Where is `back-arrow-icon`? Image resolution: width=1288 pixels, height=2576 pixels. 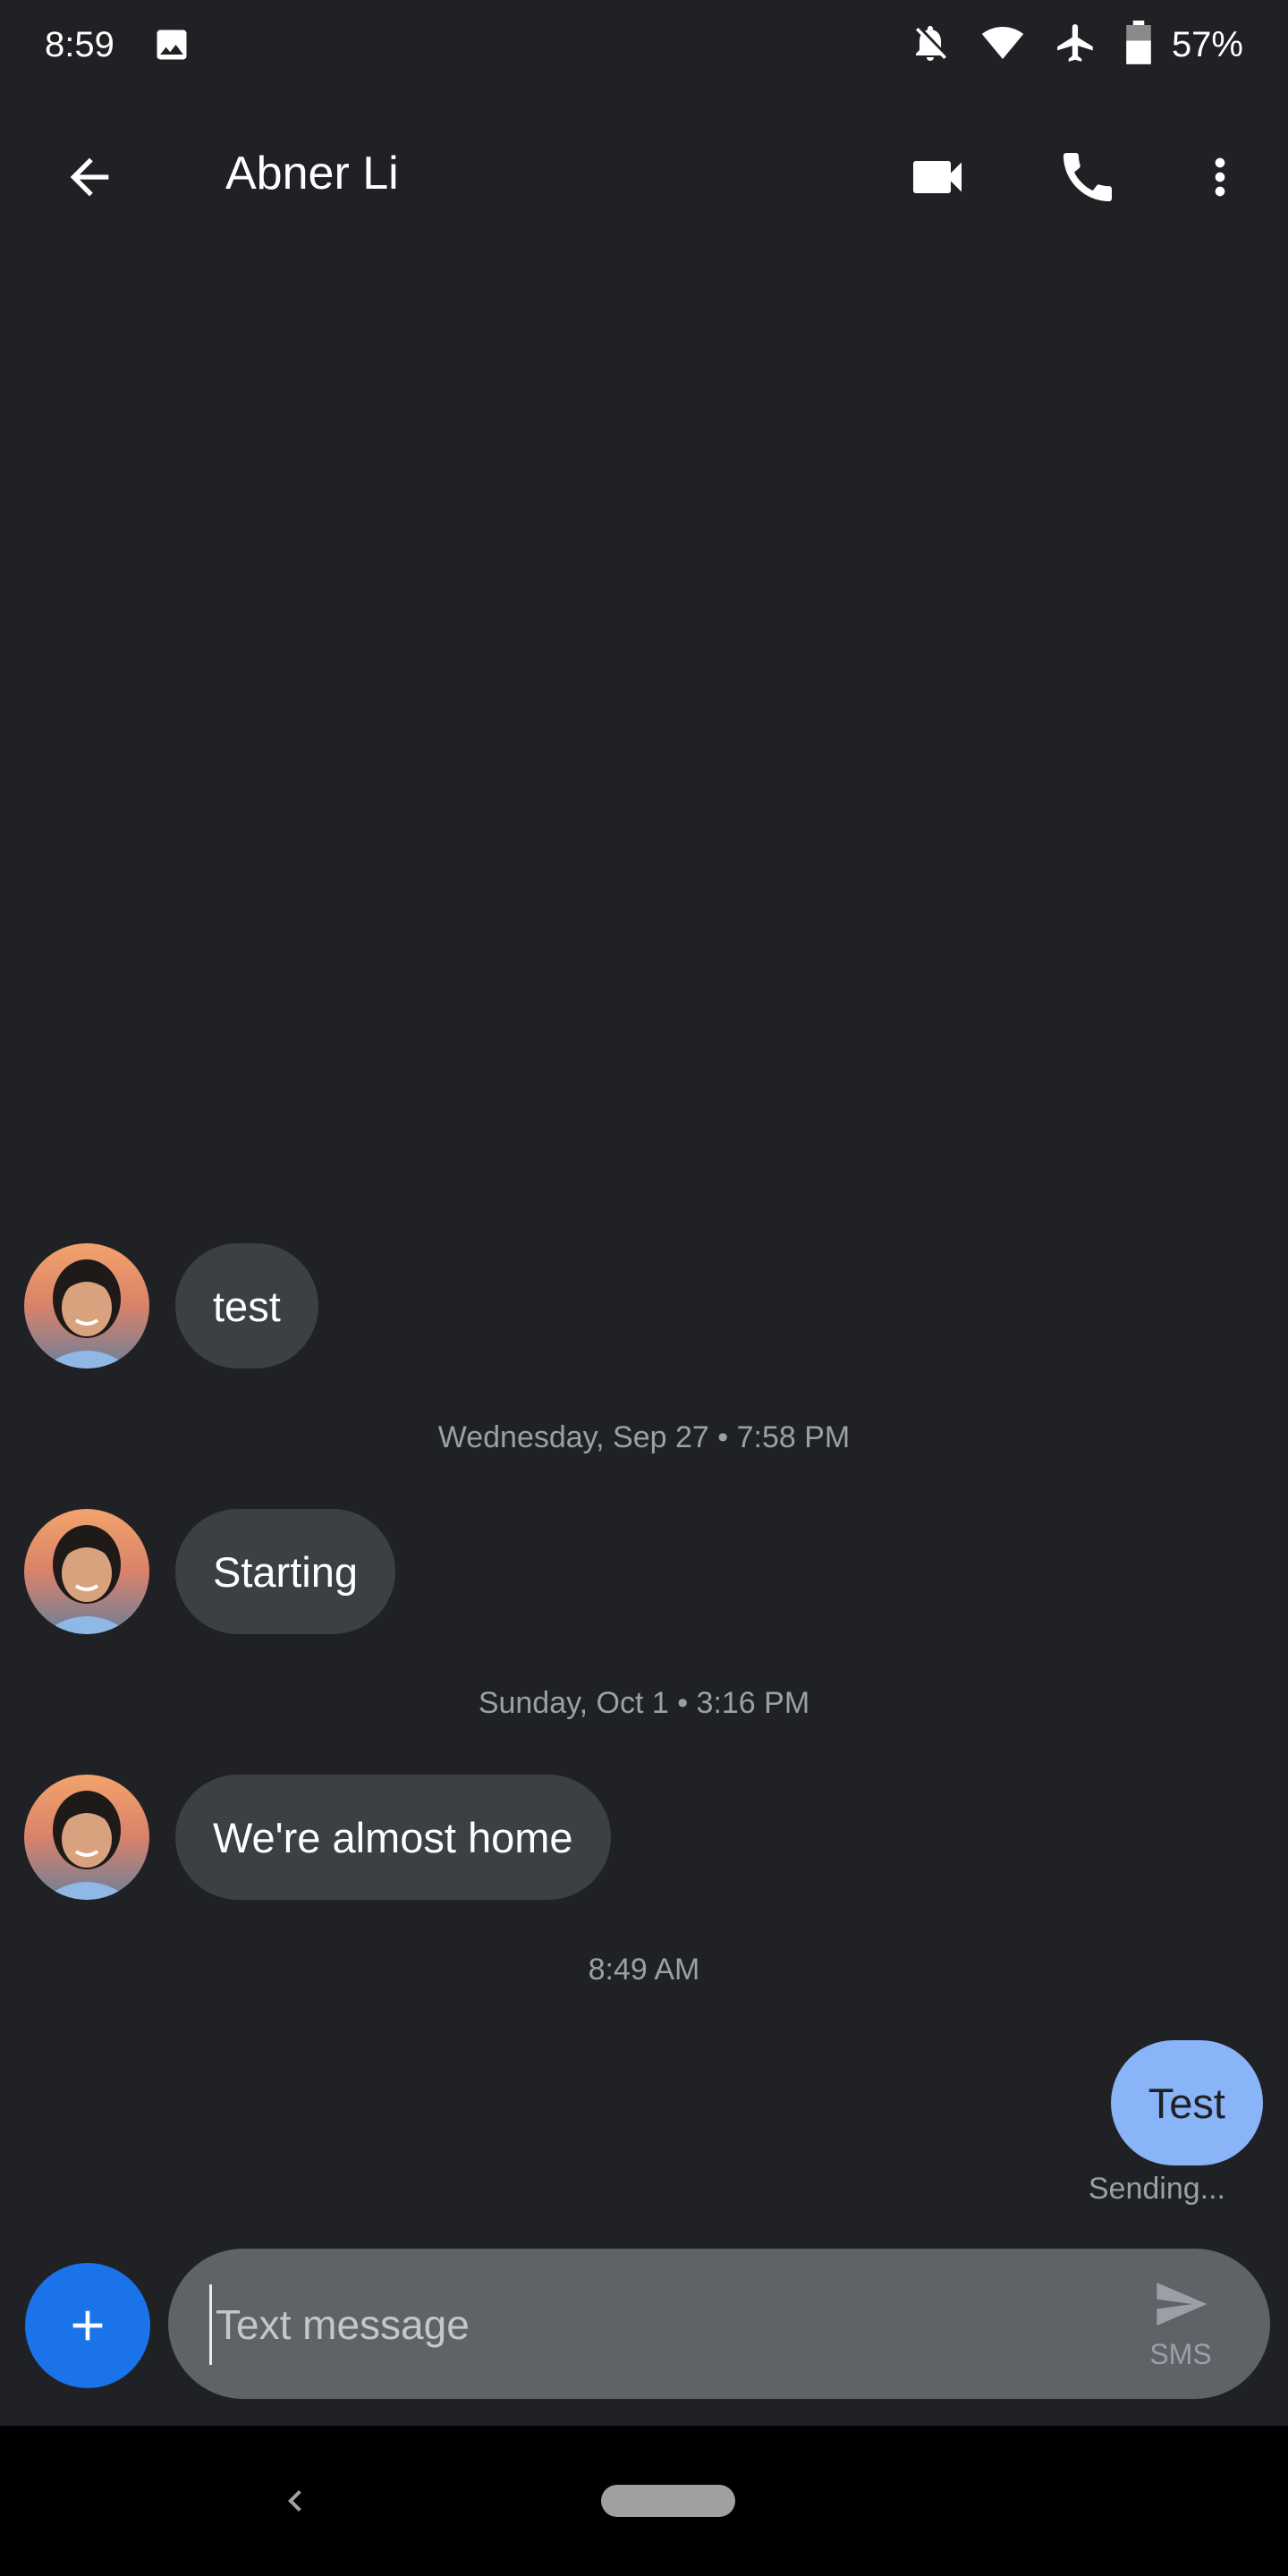 back-arrow-icon is located at coordinates (89, 177).